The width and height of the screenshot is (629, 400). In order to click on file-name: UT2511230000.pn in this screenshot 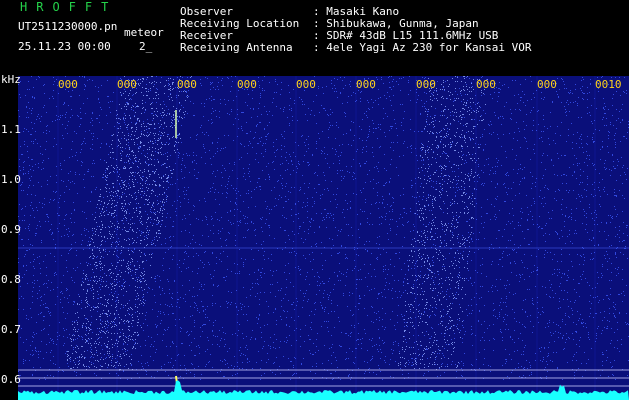, I will do `click(68, 26)`.